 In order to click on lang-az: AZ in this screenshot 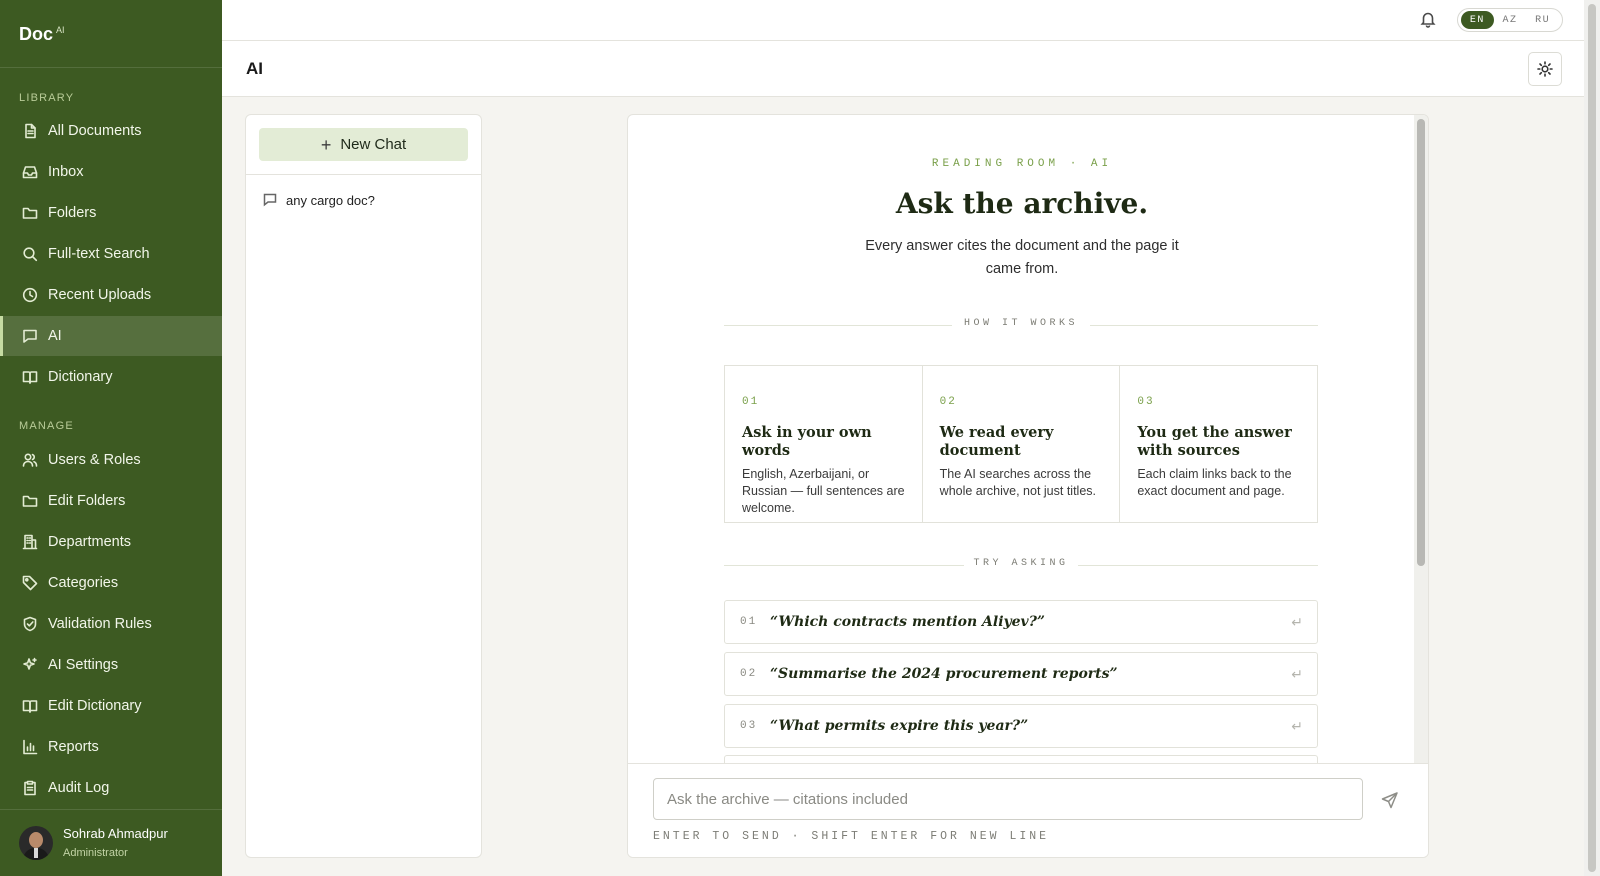, I will do `click(1510, 20)`.